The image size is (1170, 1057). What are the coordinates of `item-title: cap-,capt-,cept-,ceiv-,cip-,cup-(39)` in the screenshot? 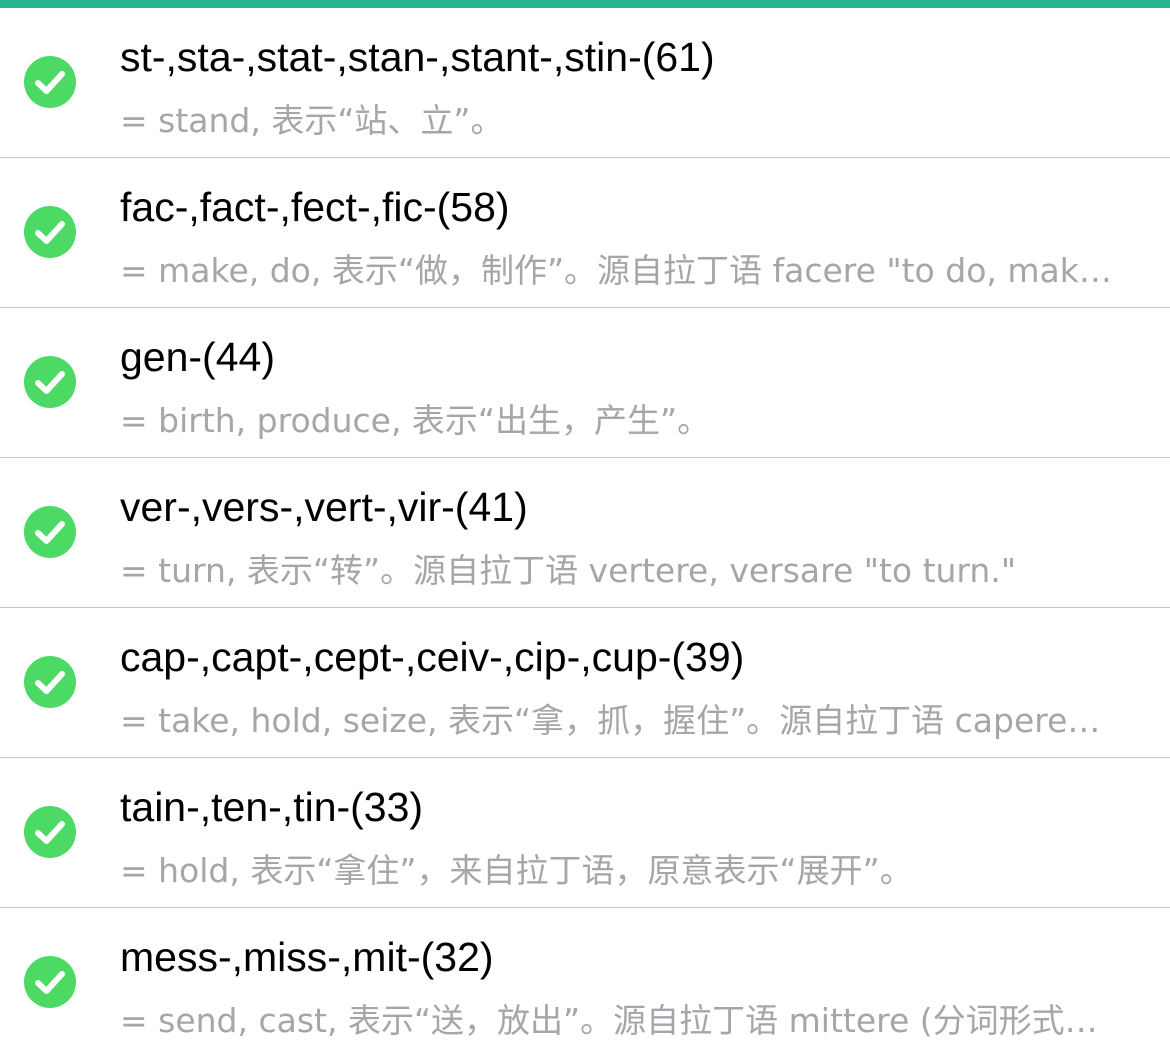 It's located at (432, 657).